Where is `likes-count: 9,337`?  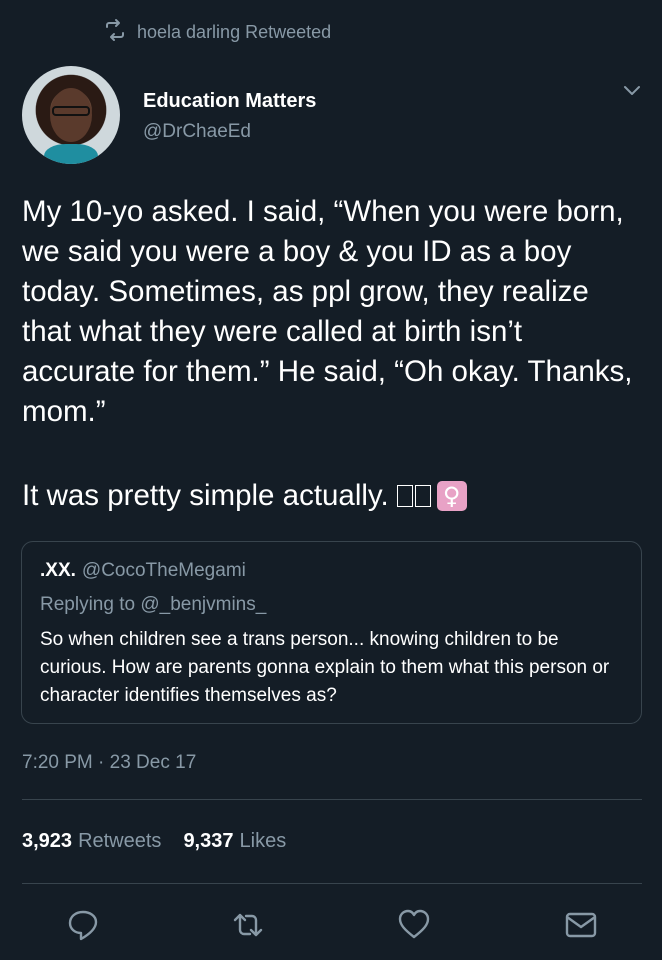 likes-count: 9,337 is located at coordinates (208, 841).